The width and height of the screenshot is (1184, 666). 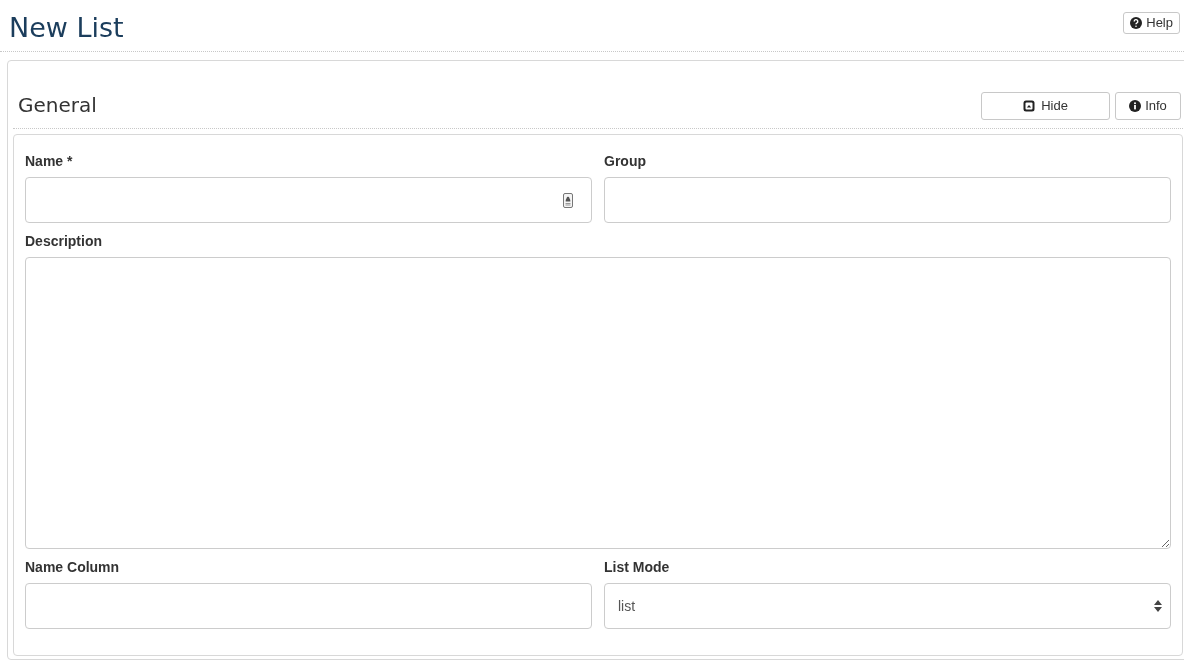 What do you see at coordinates (1045, 106) in the screenshot?
I see `hide-button: Hide` at bounding box center [1045, 106].